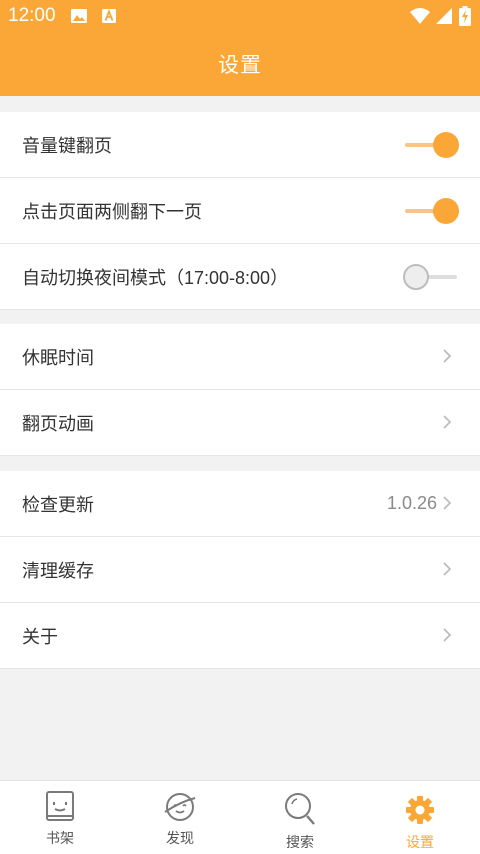  Describe the element at coordinates (420, 842) in the screenshot. I see `nav-label: 设置` at that location.